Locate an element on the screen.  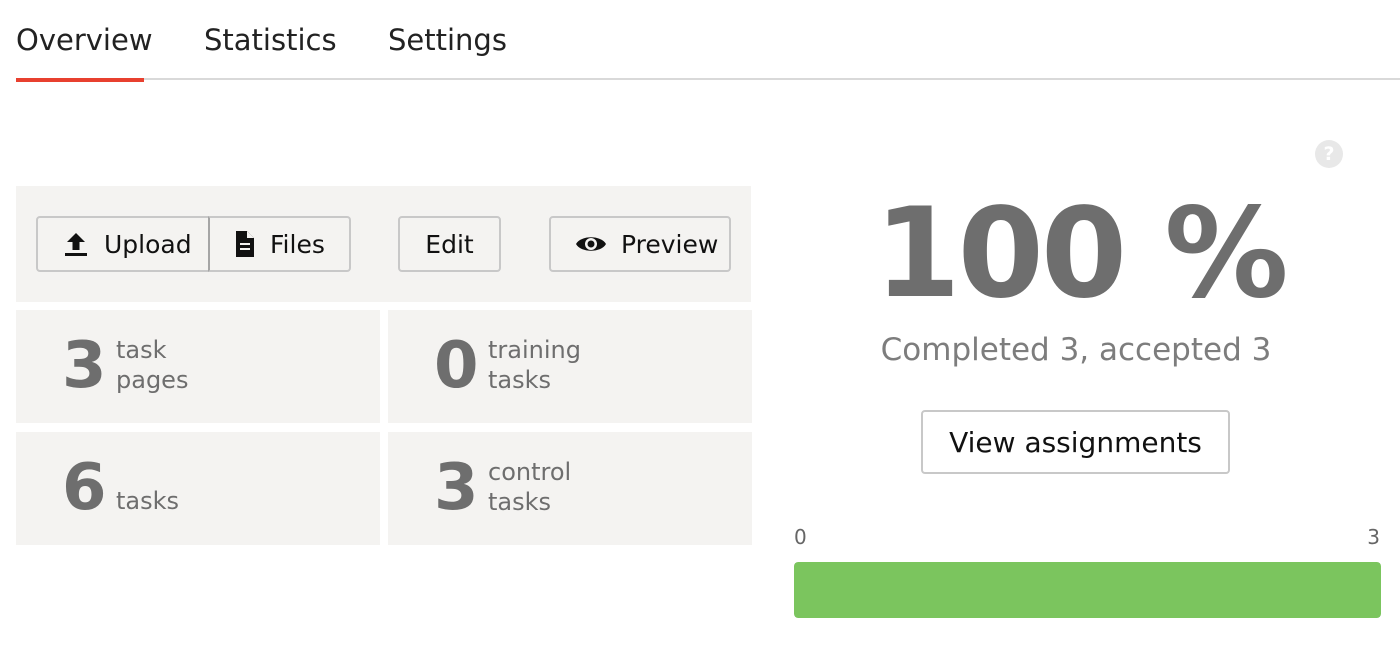
stat-tasks: 6 tasks is located at coordinates (198, 488).